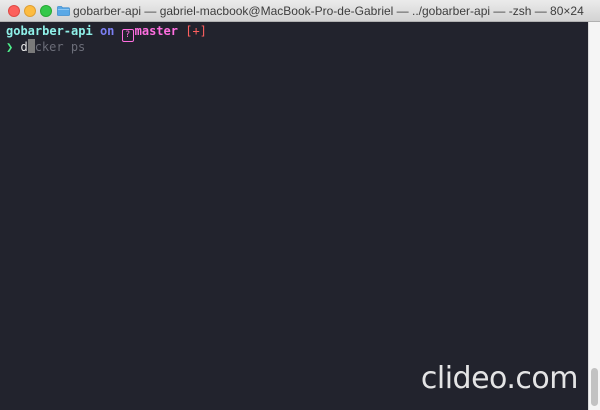  I want to click on command-line: ❯ d cker ps, so click(294, 47).